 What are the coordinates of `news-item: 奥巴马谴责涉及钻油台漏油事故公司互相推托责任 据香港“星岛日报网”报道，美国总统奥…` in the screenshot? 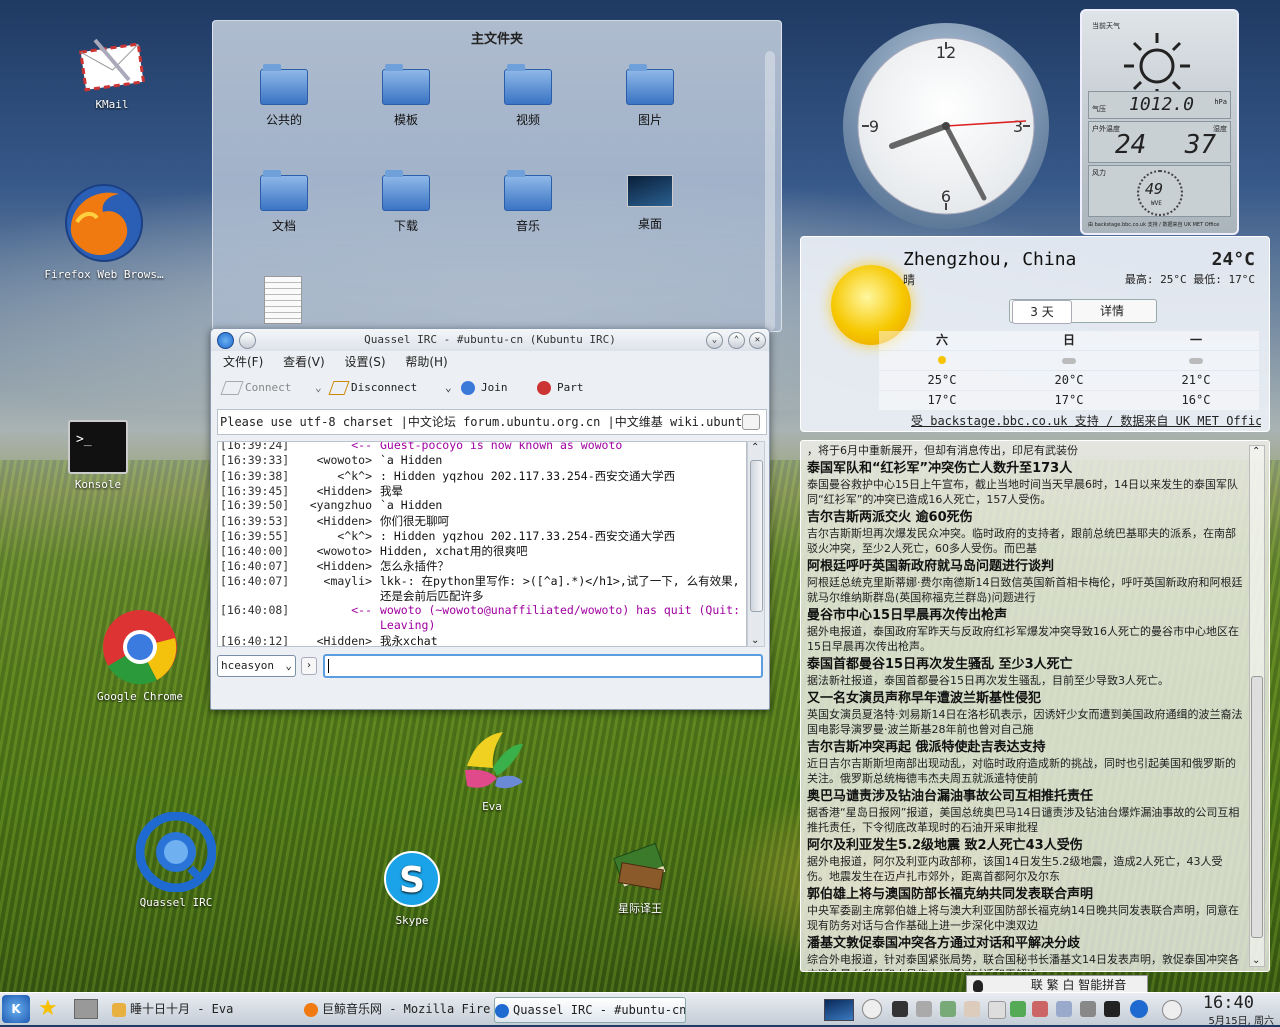 It's located at (1025, 811).